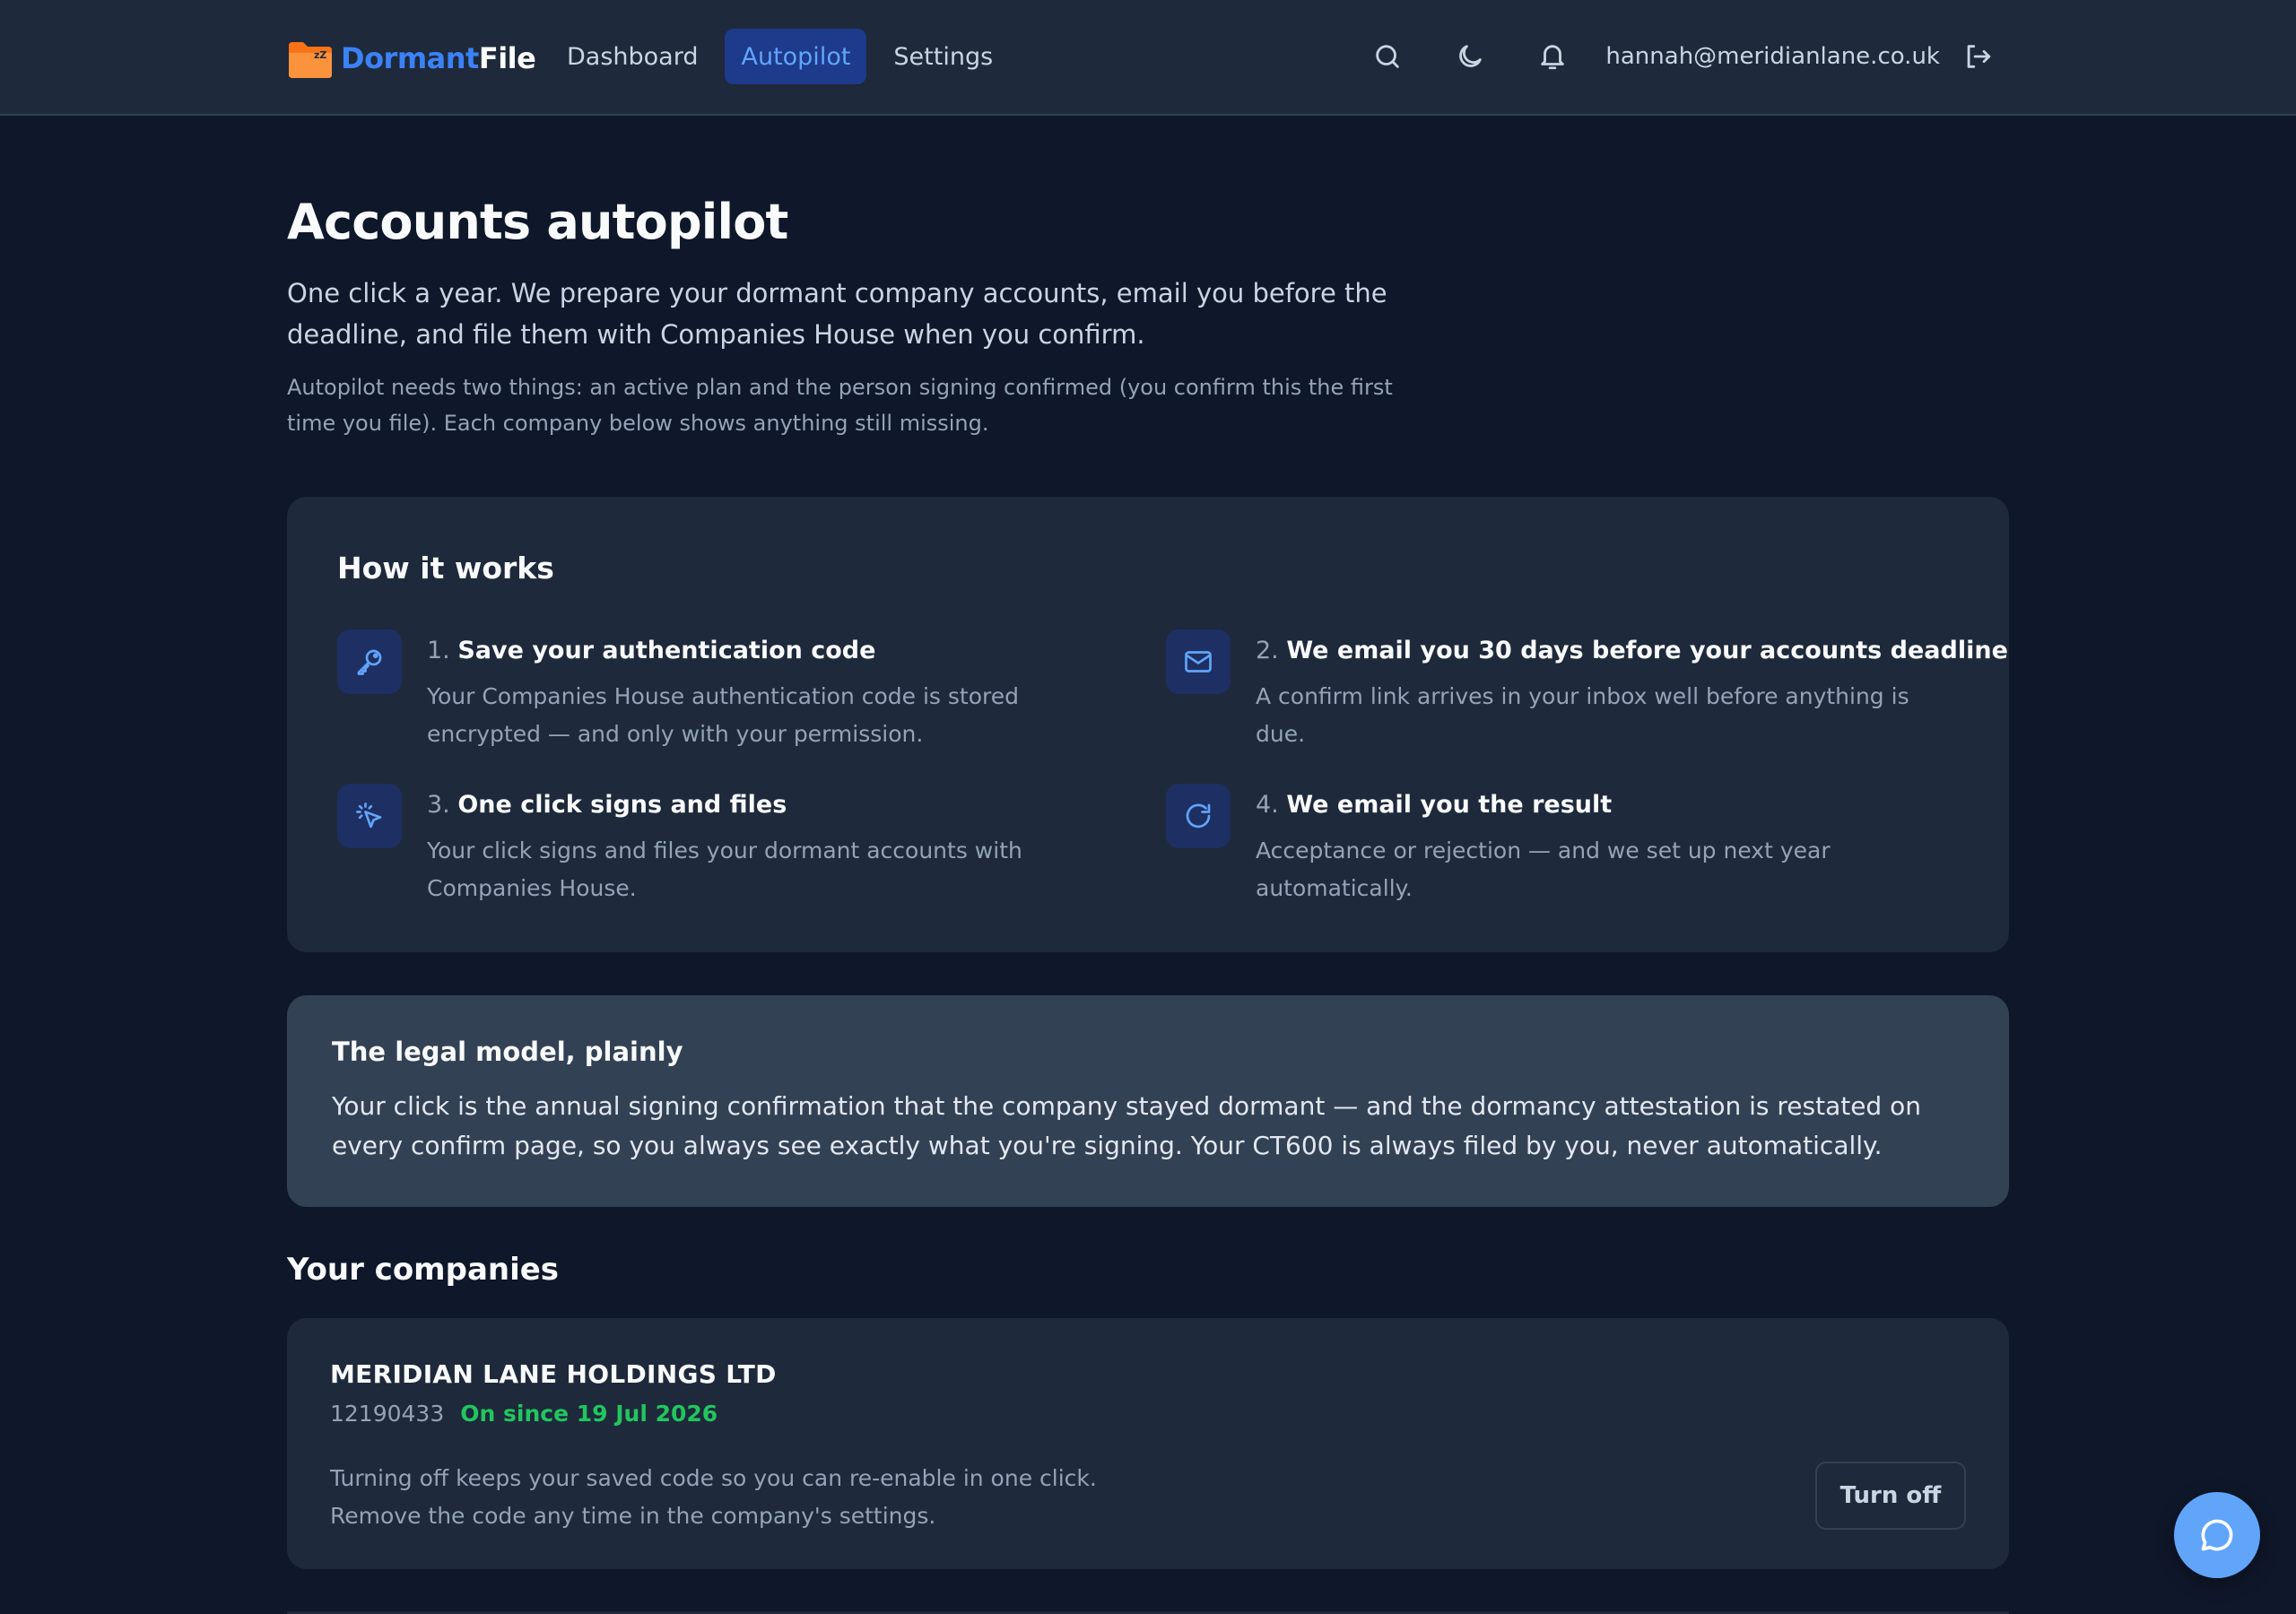 This screenshot has width=2296, height=1614. I want to click on moon-icon, so click(1471, 56).